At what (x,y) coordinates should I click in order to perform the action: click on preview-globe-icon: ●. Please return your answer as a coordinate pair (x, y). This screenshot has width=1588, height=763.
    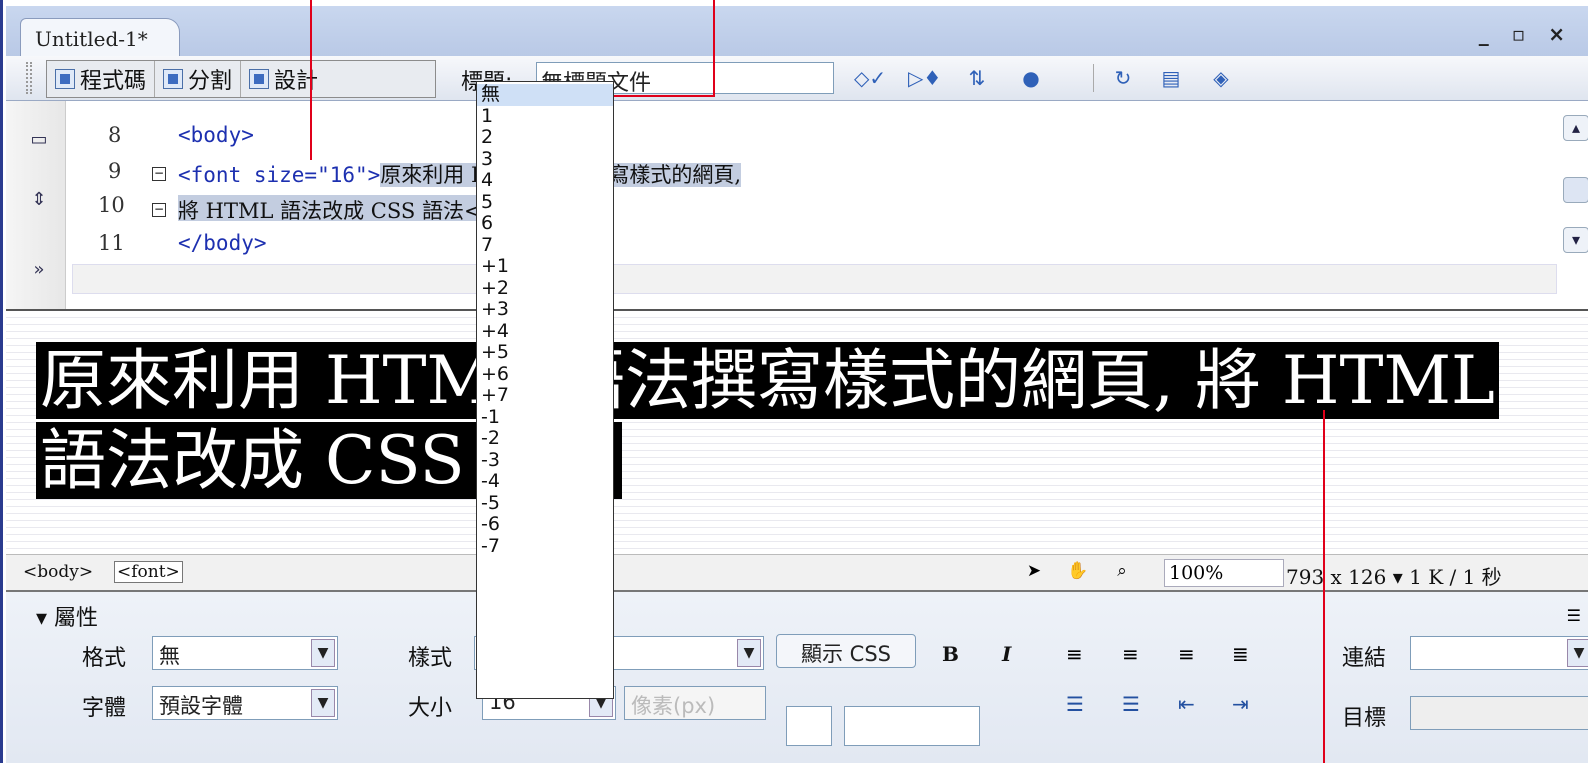
    Looking at the image, I should click on (1031, 78).